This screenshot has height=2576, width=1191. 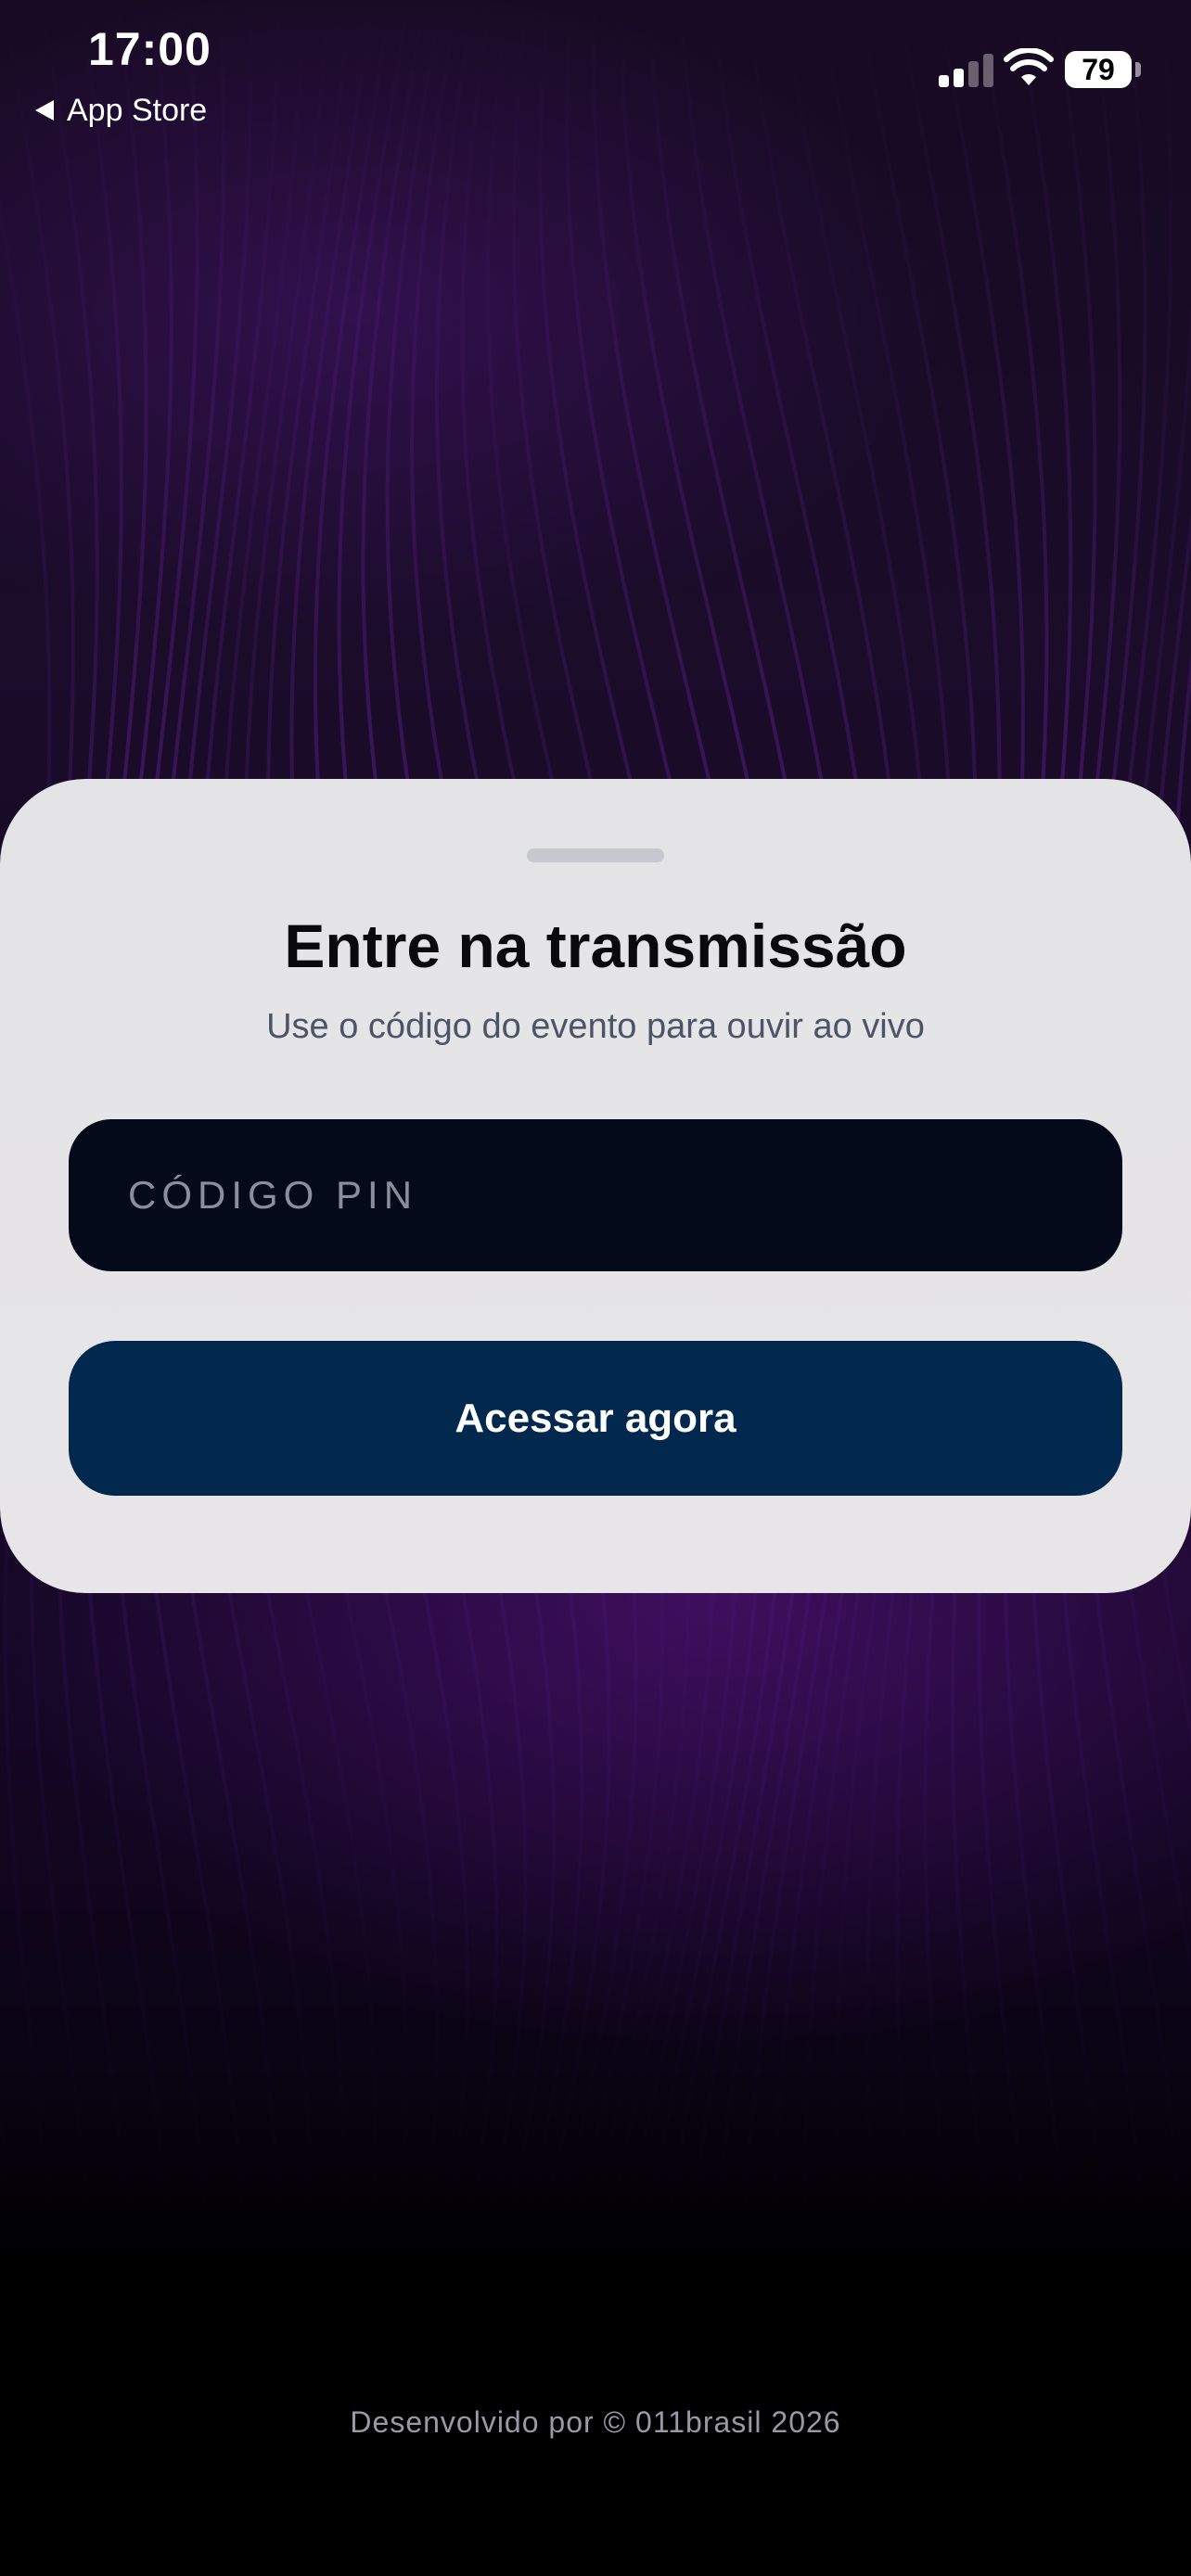 I want to click on pin-code-input, so click(x=595, y=1195).